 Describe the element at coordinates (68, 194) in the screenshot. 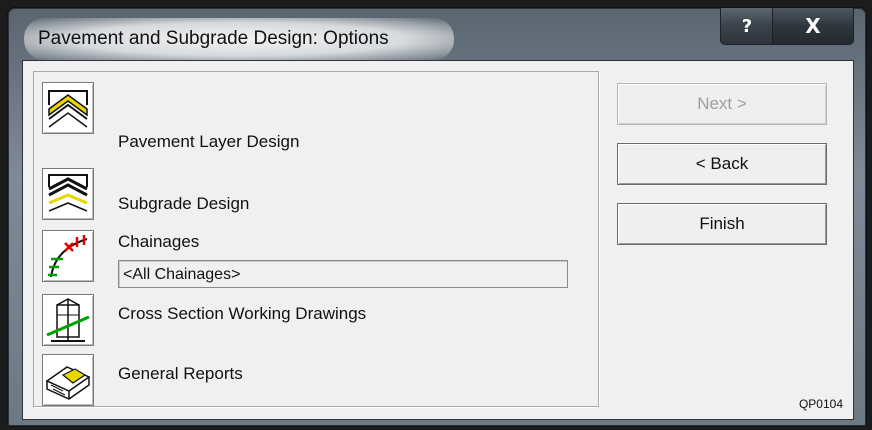

I see `subgrade-icon` at that location.